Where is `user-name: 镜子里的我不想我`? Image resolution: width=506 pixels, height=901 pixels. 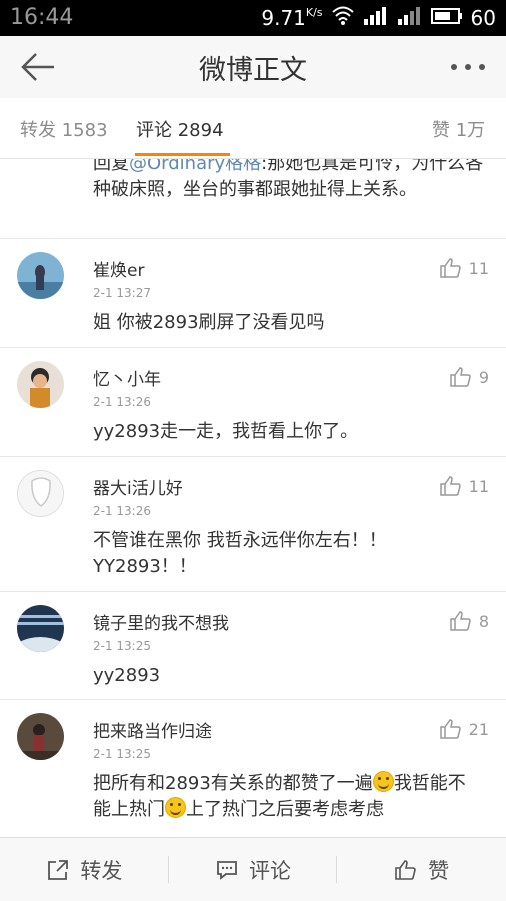
user-name: 镜子里的我不想我 is located at coordinates (161, 621).